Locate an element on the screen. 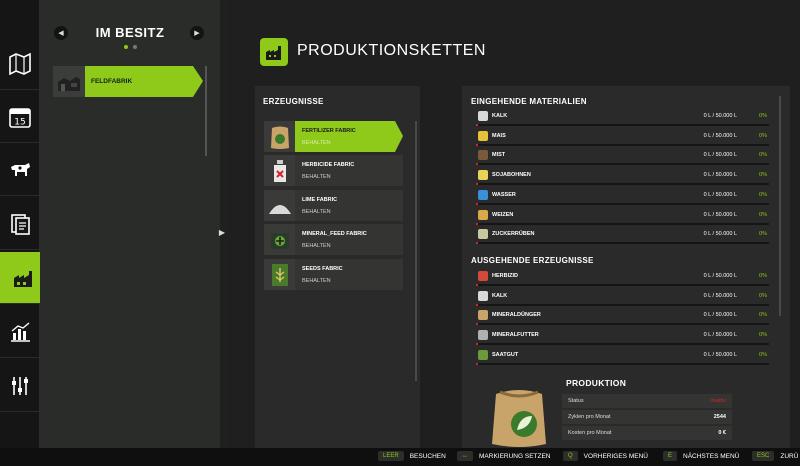  production-title: PRODUKTION is located at coordinates (596, 383).